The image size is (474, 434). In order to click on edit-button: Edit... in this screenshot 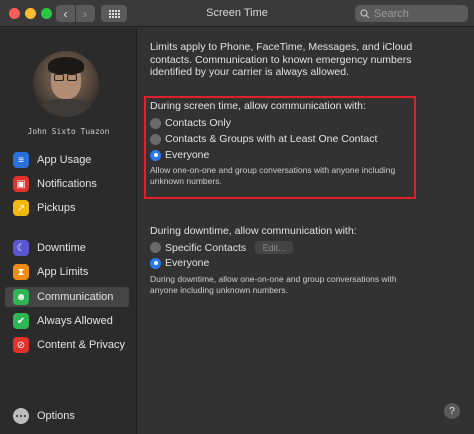, I will do `click(274, 247)`.